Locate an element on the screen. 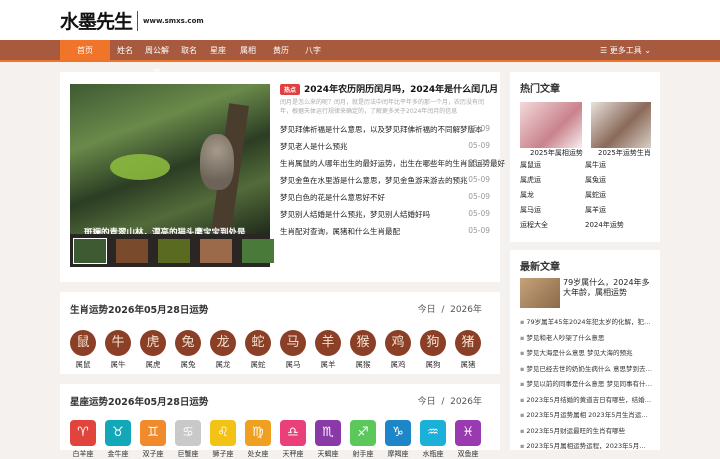 This screenshot has height=459, width=720. news-item: 梦见金鱼在水里游是什么意思，梦见金鱼游来游去的预兆 05-09 is located at coordinates (385, 180).